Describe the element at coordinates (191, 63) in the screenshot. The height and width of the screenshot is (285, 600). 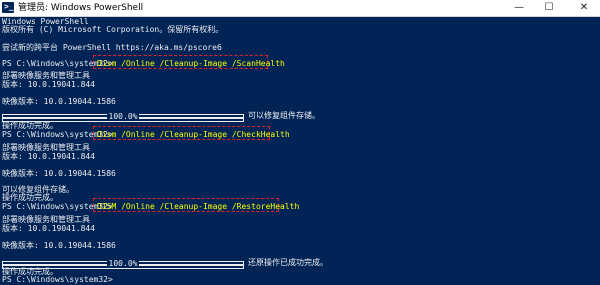
I see `command-scanhealth: Dism /Online /Cleanup-Image /ScanHealth` at that location.